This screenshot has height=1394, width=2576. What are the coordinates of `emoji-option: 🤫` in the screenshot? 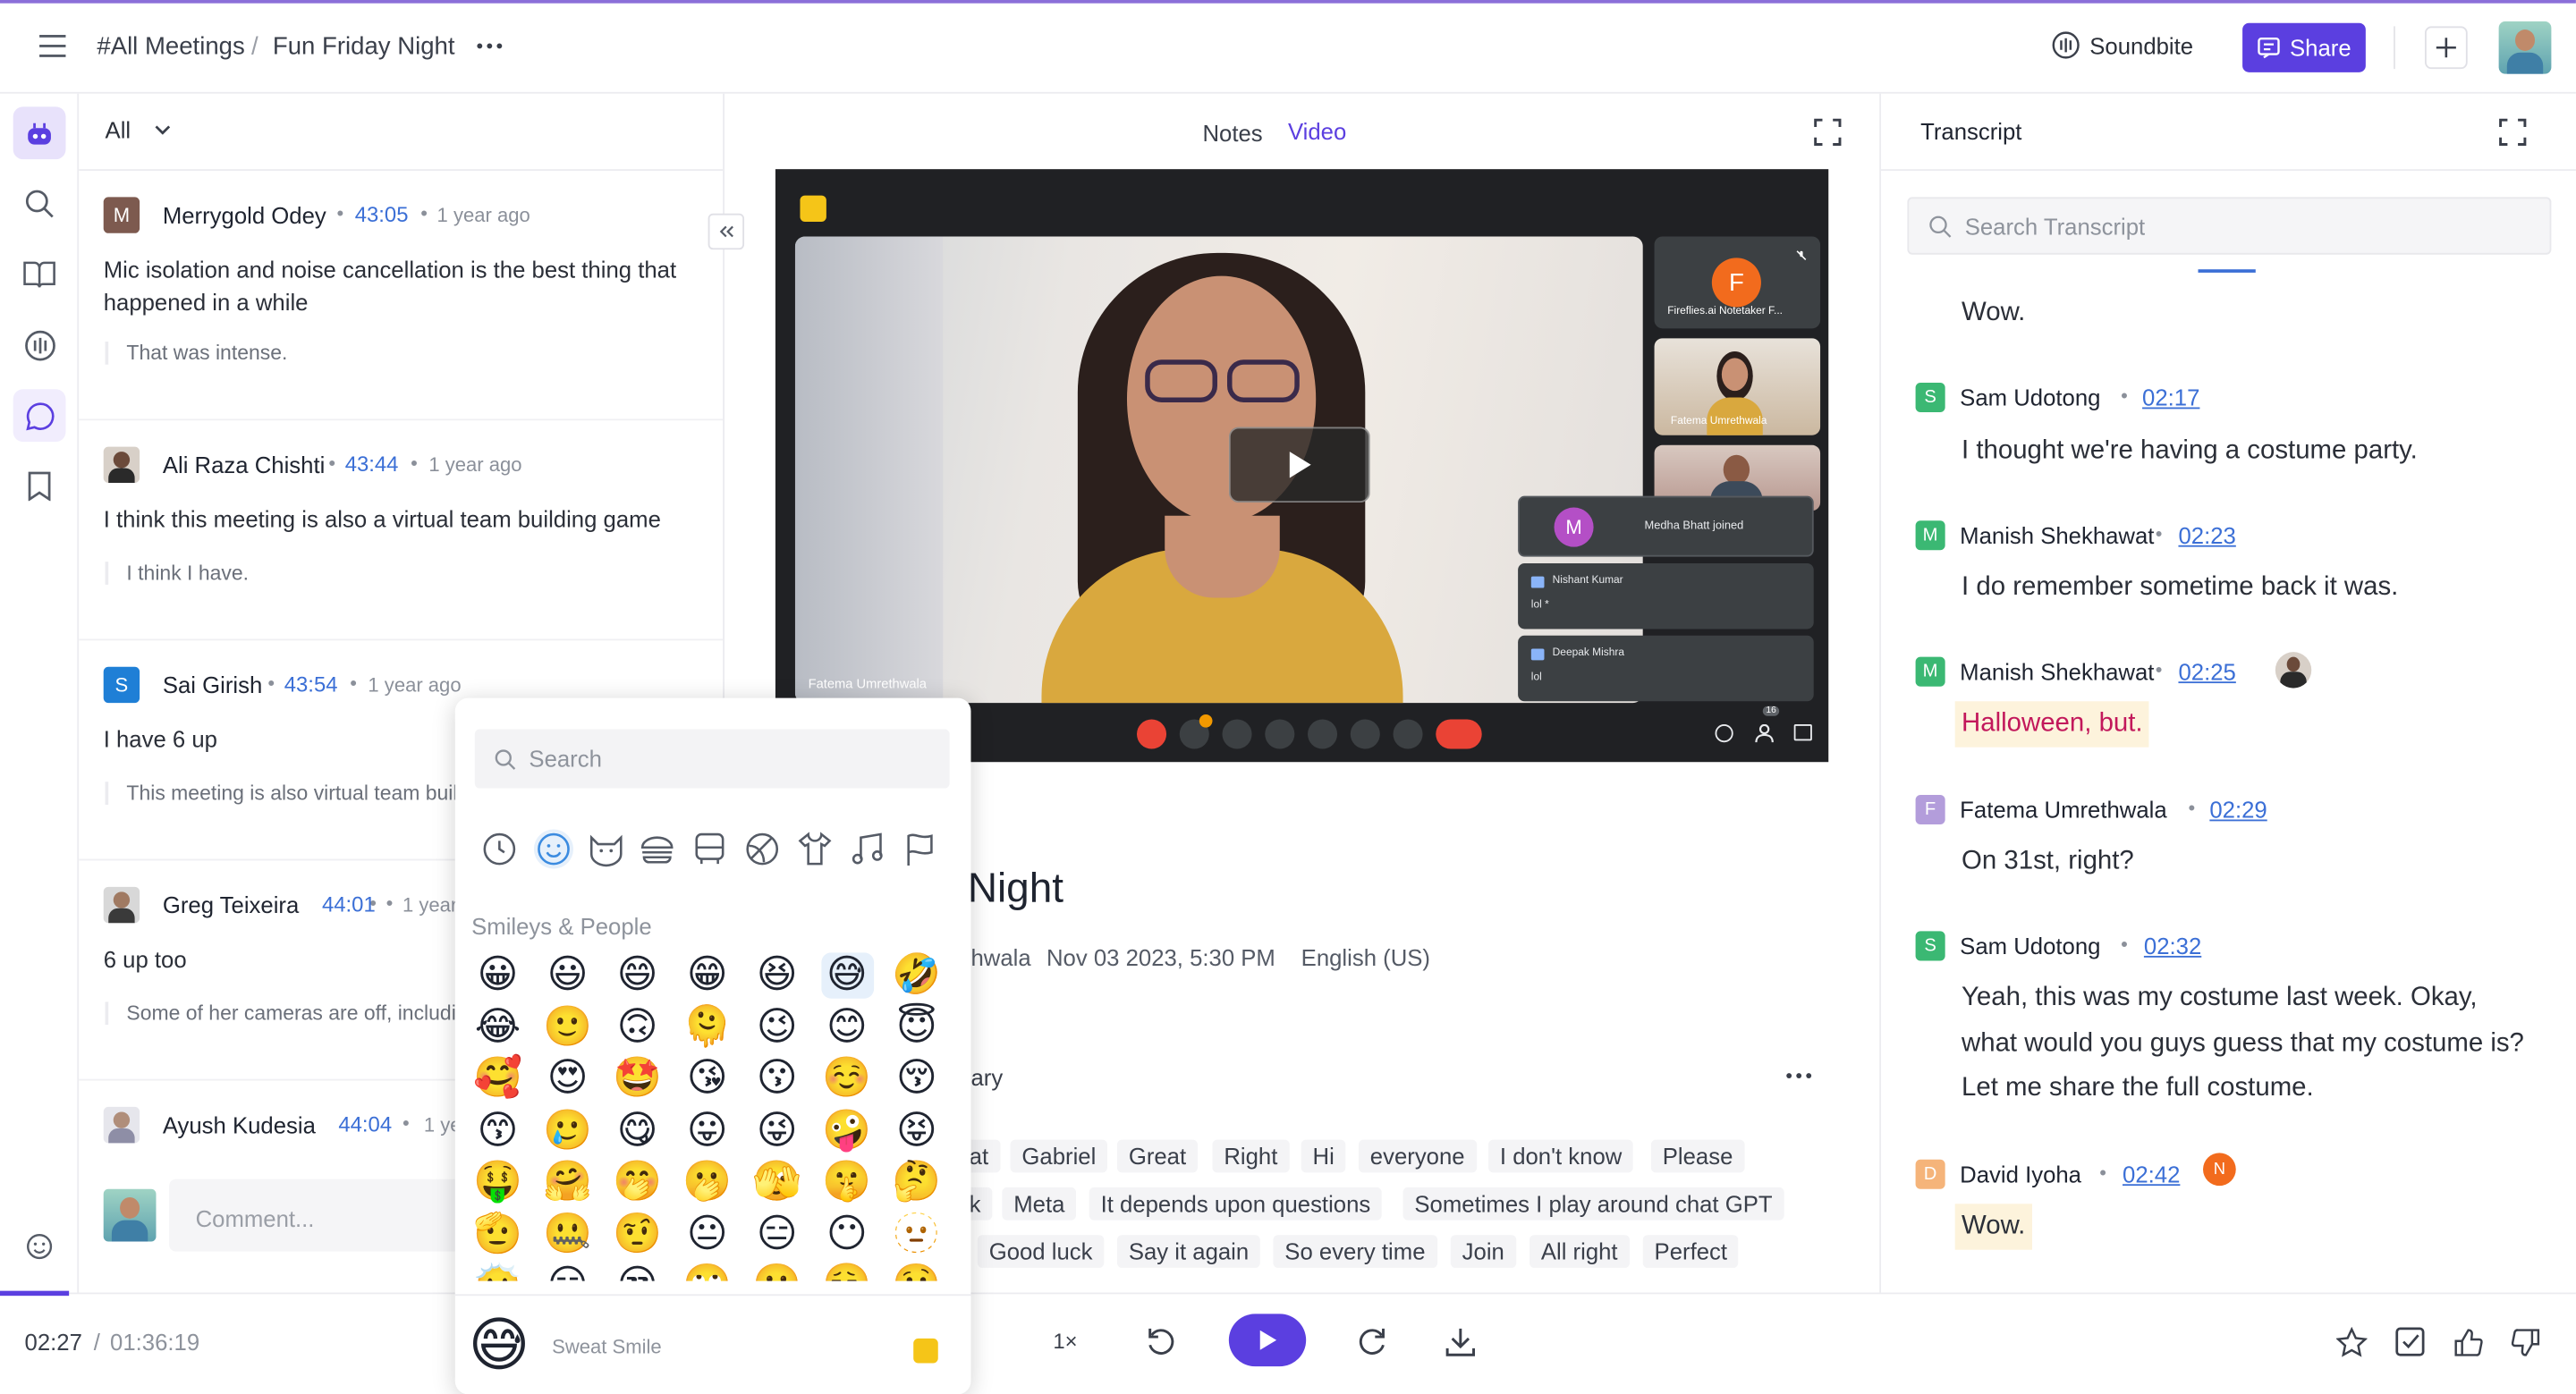 It's located at (846, 1182).